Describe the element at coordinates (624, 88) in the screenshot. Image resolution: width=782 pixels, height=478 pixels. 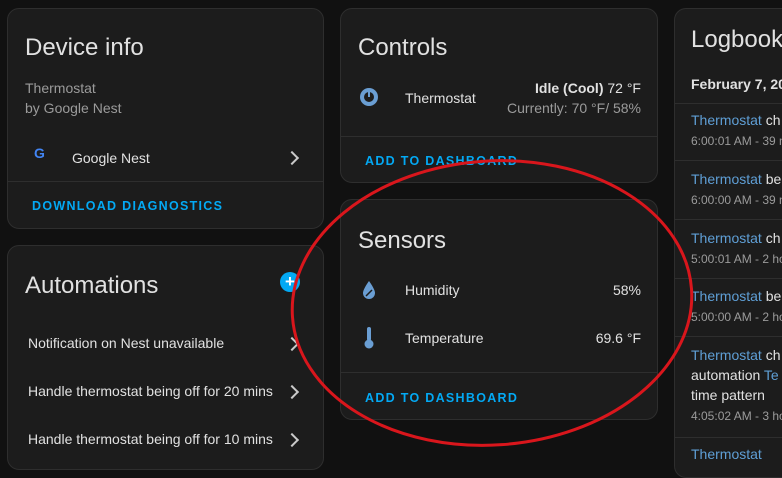
I see `target-temperature: 72 °F` at that location.